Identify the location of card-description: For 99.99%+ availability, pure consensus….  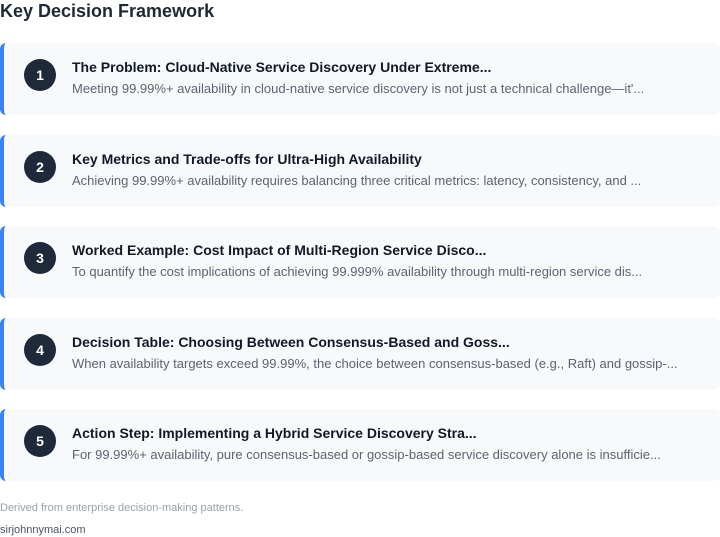
(366, 454).